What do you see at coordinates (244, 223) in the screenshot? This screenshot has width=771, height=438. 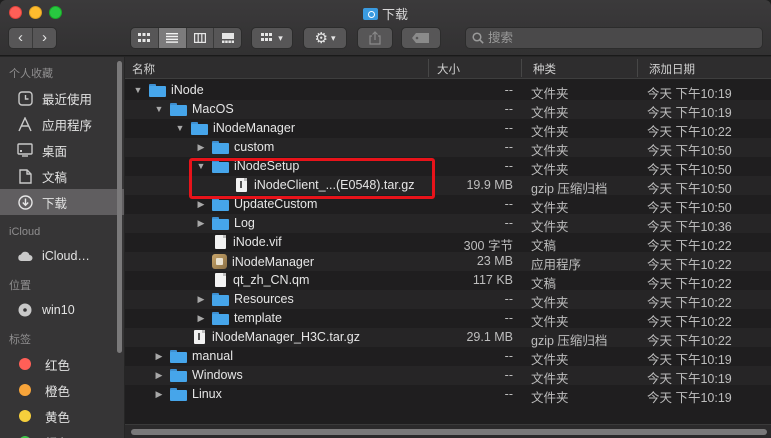 I see `file-name: Log` at bounding box center [244, 223].